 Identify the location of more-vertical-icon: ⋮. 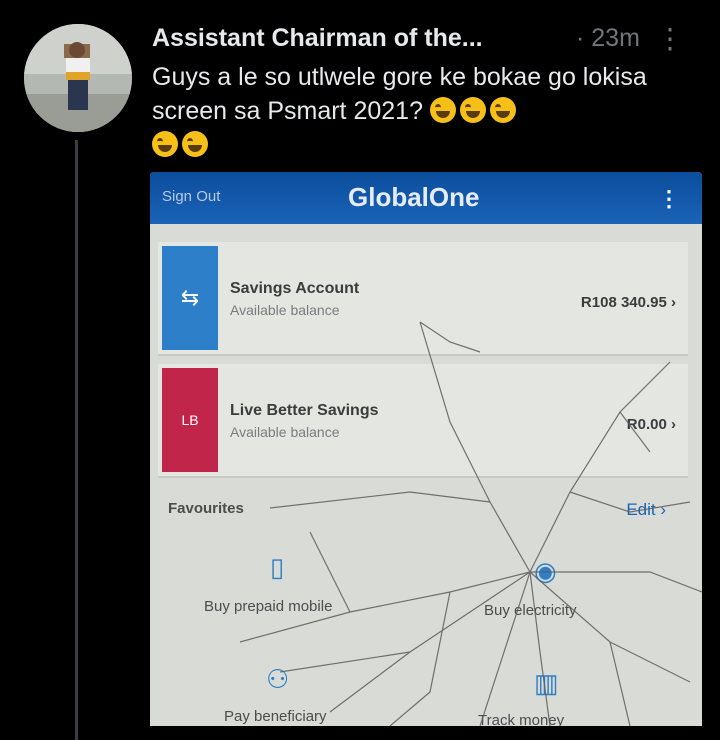
(670, 38).